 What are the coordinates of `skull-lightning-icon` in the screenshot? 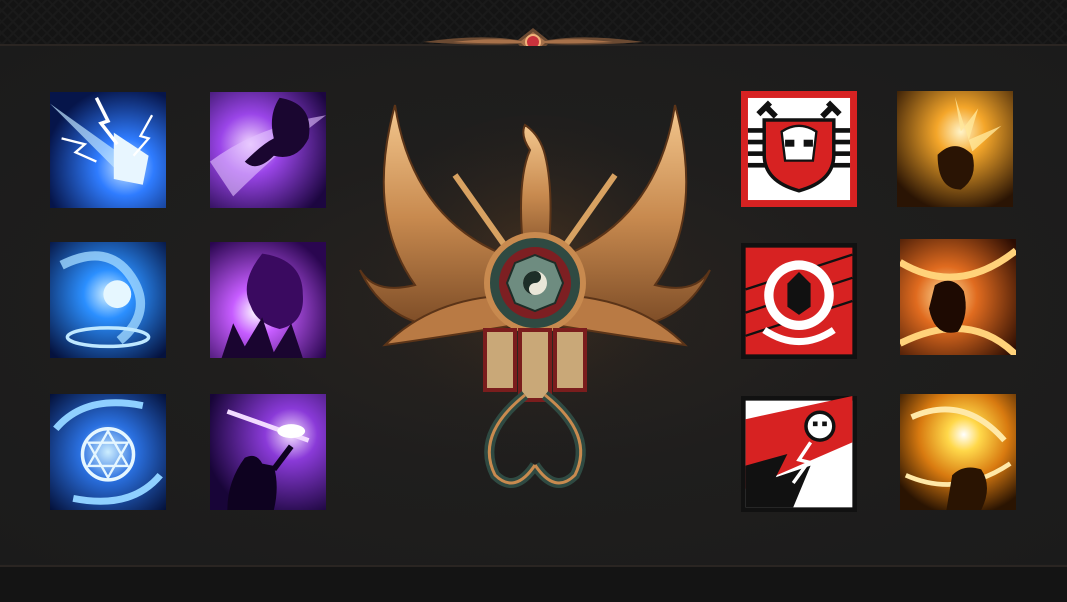 It's located at (799, 454).